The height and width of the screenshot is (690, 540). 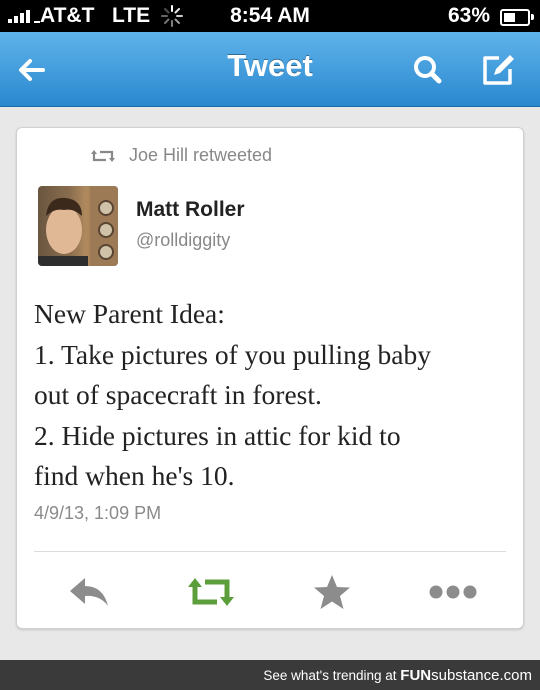 I want to click on footer-brand-prefix: FUN, so click(x=416, y=675).